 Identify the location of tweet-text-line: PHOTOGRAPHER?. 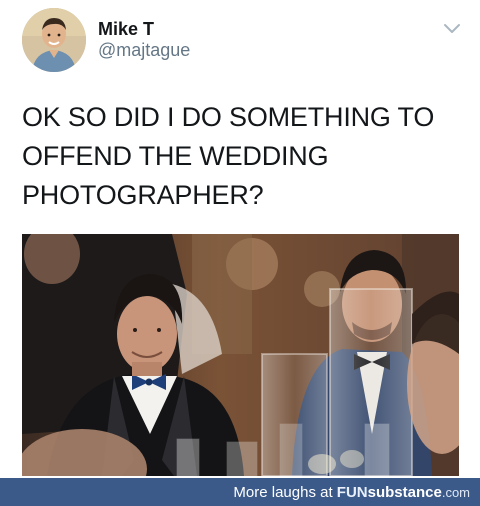
(143, 195).